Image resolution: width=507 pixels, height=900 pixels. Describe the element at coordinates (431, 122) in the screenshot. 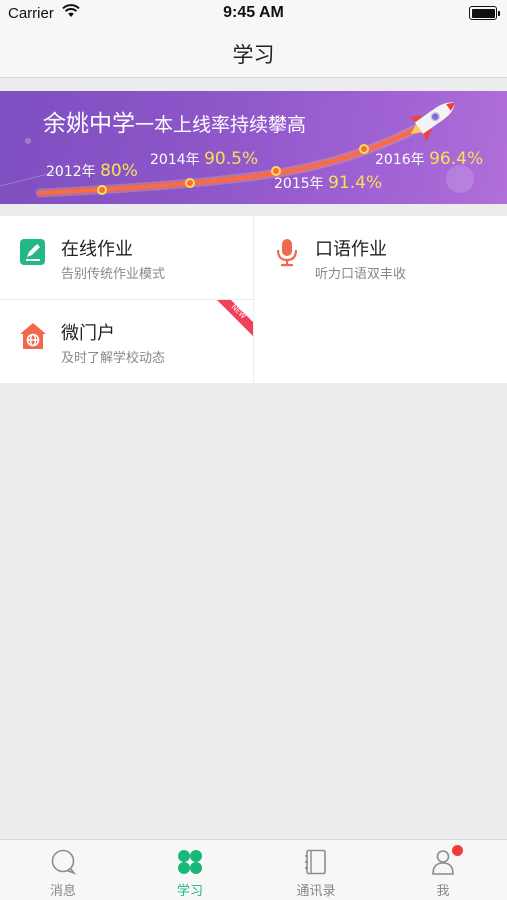

I see `rocket-icon` at that location.